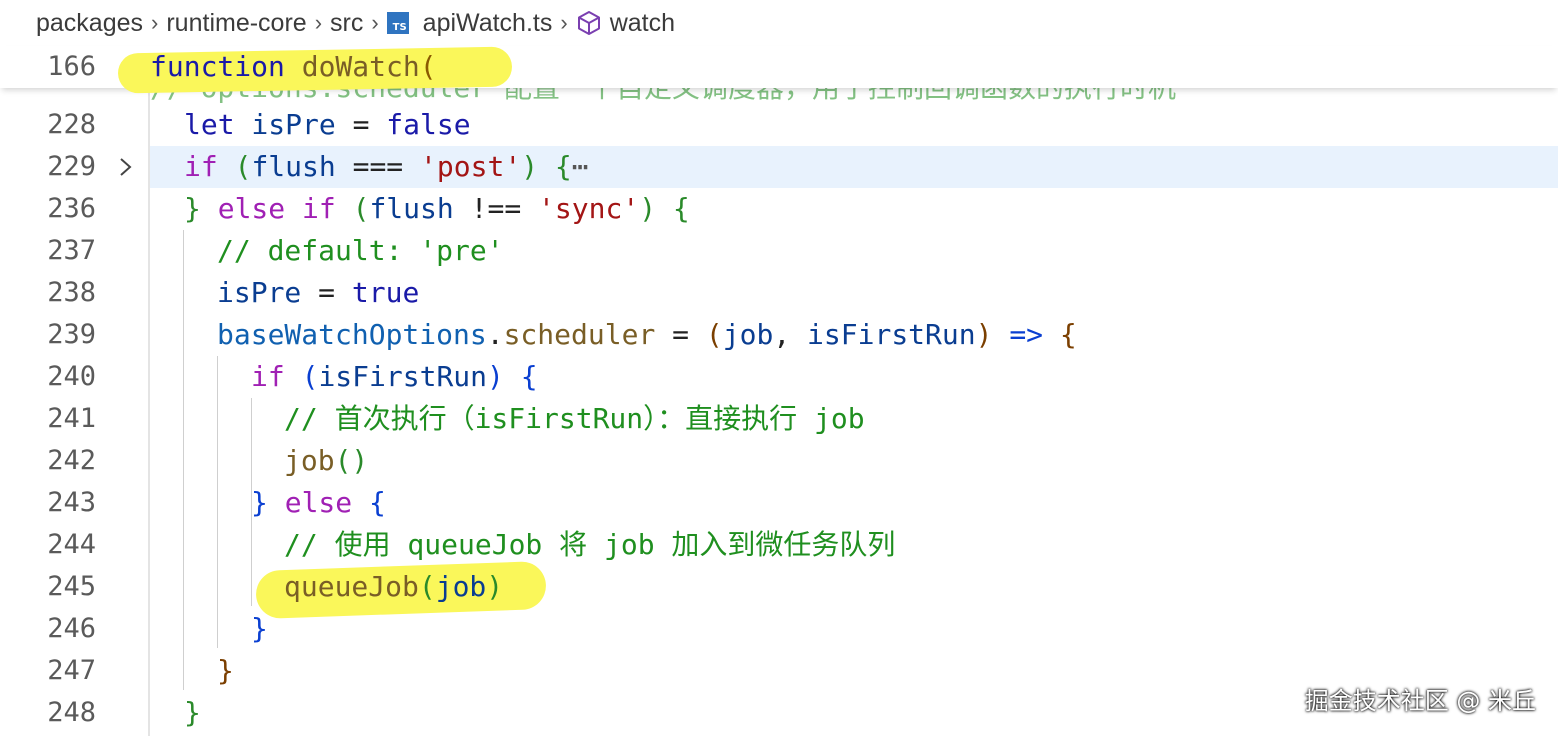 The image size is (1558, 736). What do you see at coordinates (590, 544) in the screenshot?
I see `comment-text: // 使用 queueJob 将 job 加入到微任务队列` at bounding box center [590, 544].